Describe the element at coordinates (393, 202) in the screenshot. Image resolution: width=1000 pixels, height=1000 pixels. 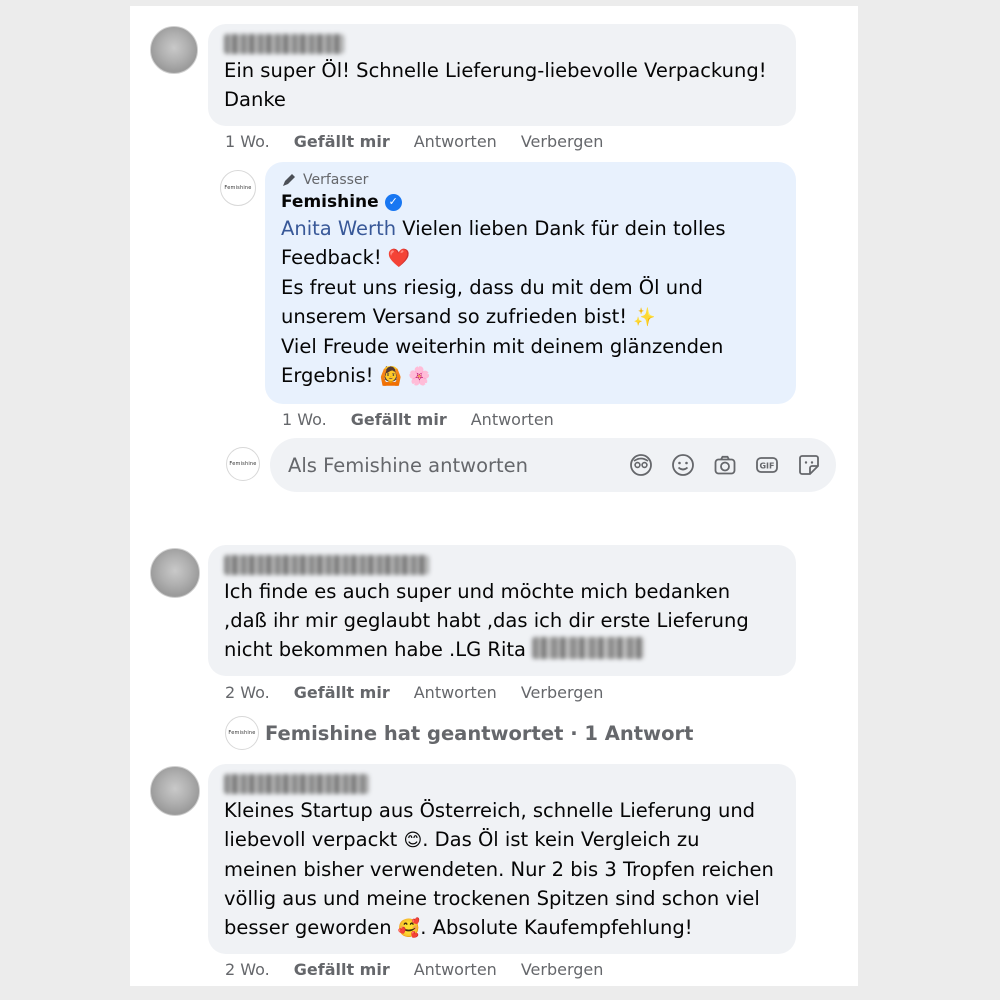
I see `verified-badge-icon: ✓` at that location.